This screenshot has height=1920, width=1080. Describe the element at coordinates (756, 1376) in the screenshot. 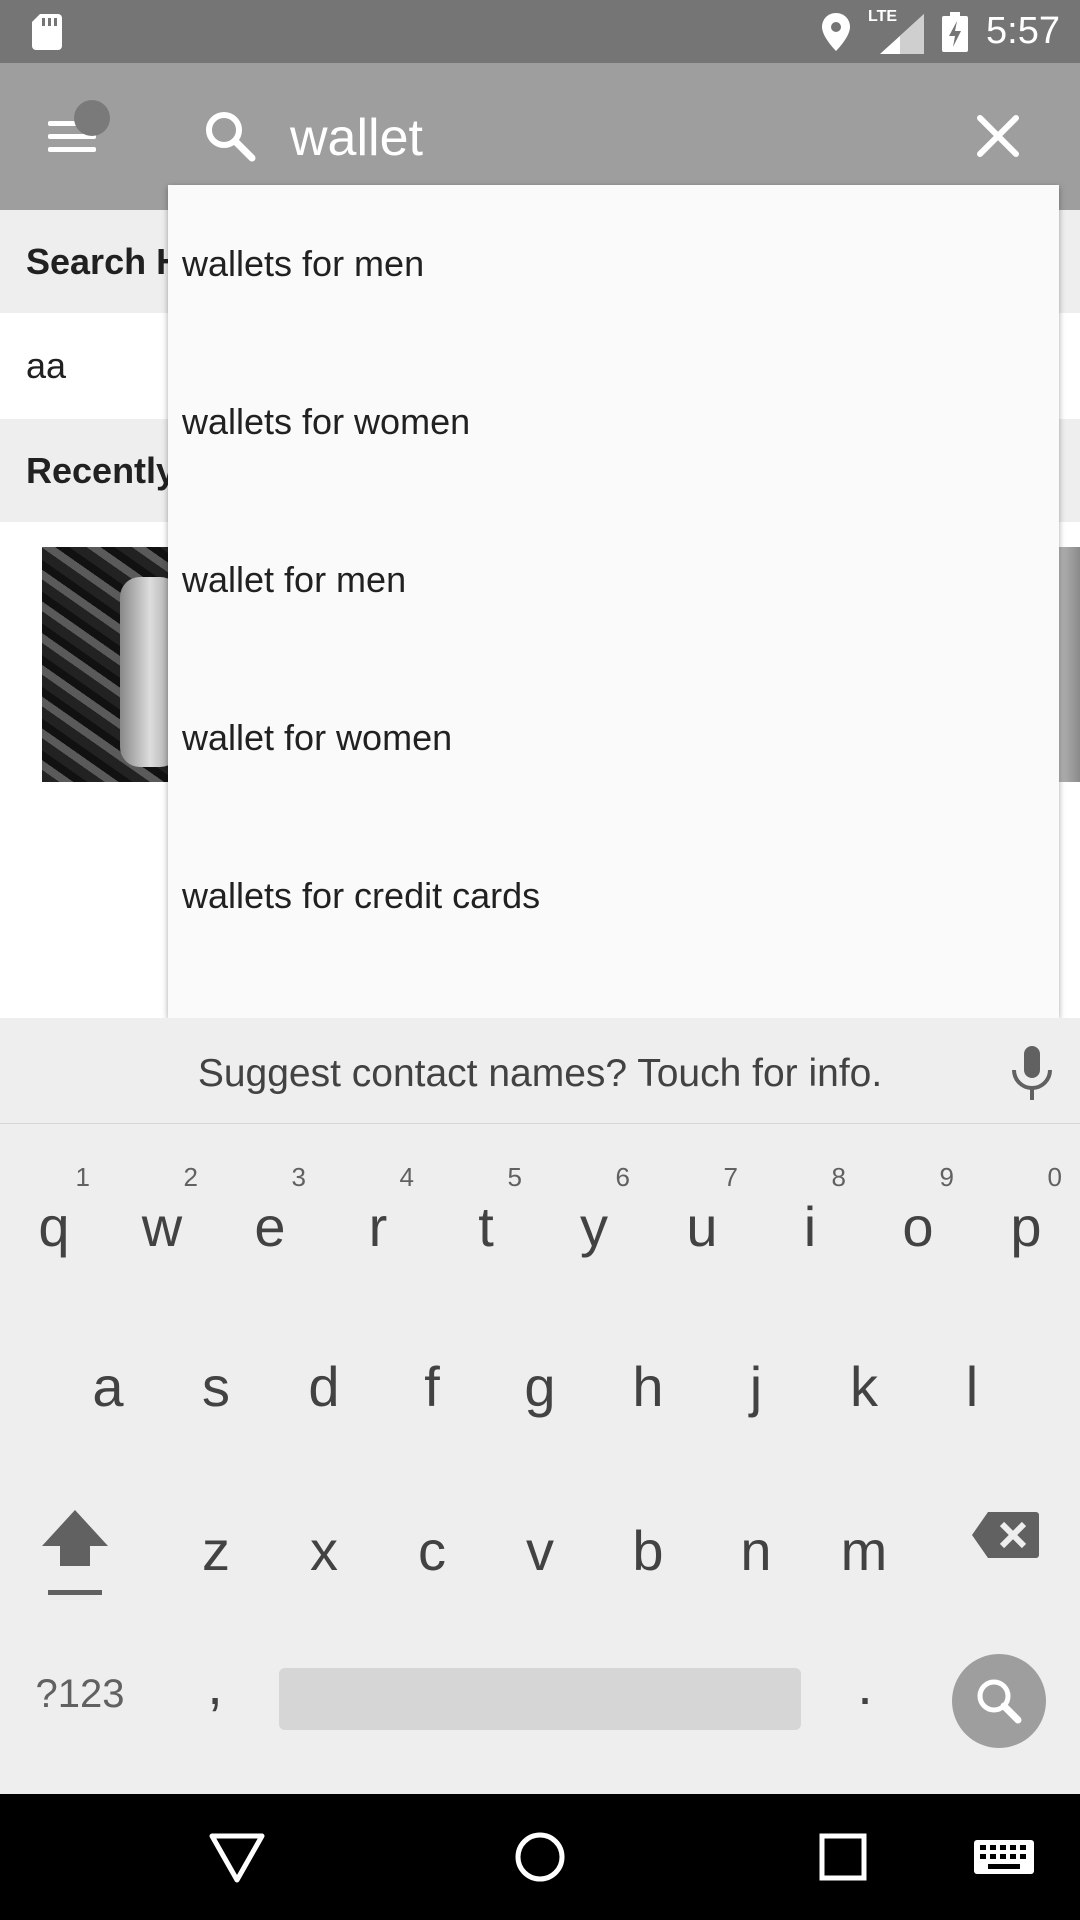

I see `key-j: j` at that location.